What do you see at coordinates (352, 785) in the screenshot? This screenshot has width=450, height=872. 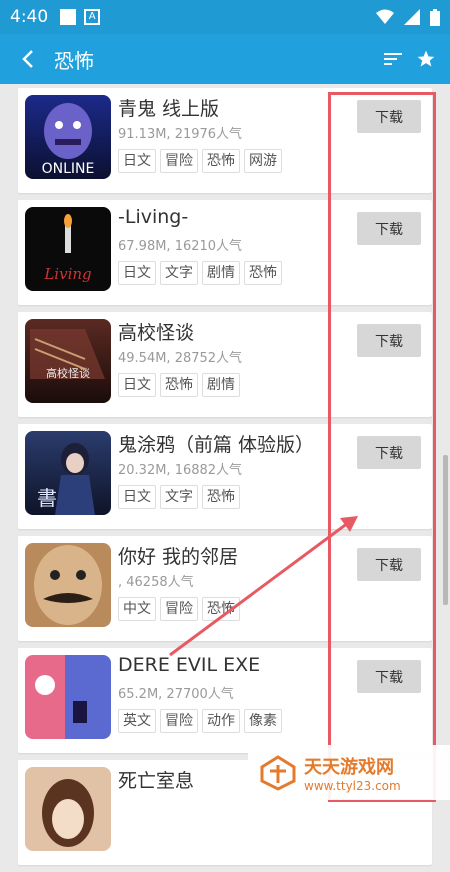 I see `watermark-url: www.ttyl23.com` at bounding box center [352, 785].